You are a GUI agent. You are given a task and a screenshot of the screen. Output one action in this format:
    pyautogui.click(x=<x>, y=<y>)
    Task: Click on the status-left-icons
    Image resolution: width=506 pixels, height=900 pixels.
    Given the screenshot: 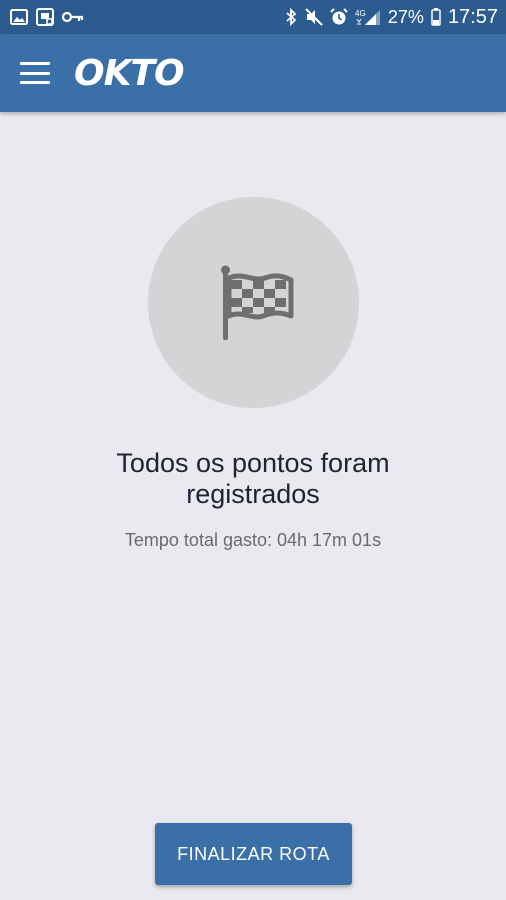 What is the action you would take?
    pyautogui.click(x=47, y=17)
    